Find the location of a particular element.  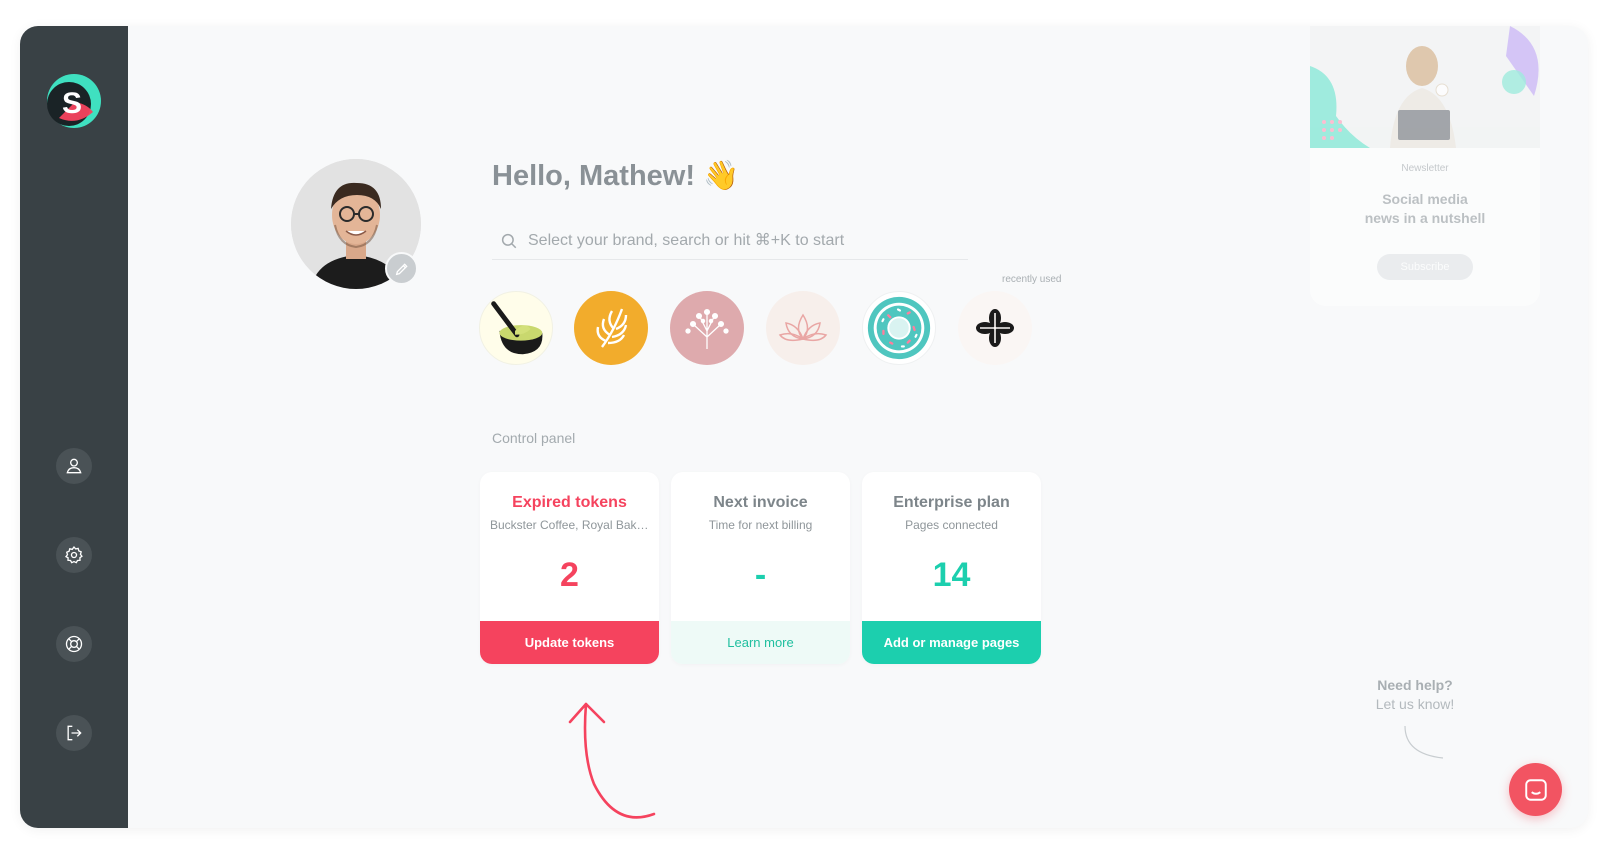

brand-matcha is located at coordinates (516, 328).